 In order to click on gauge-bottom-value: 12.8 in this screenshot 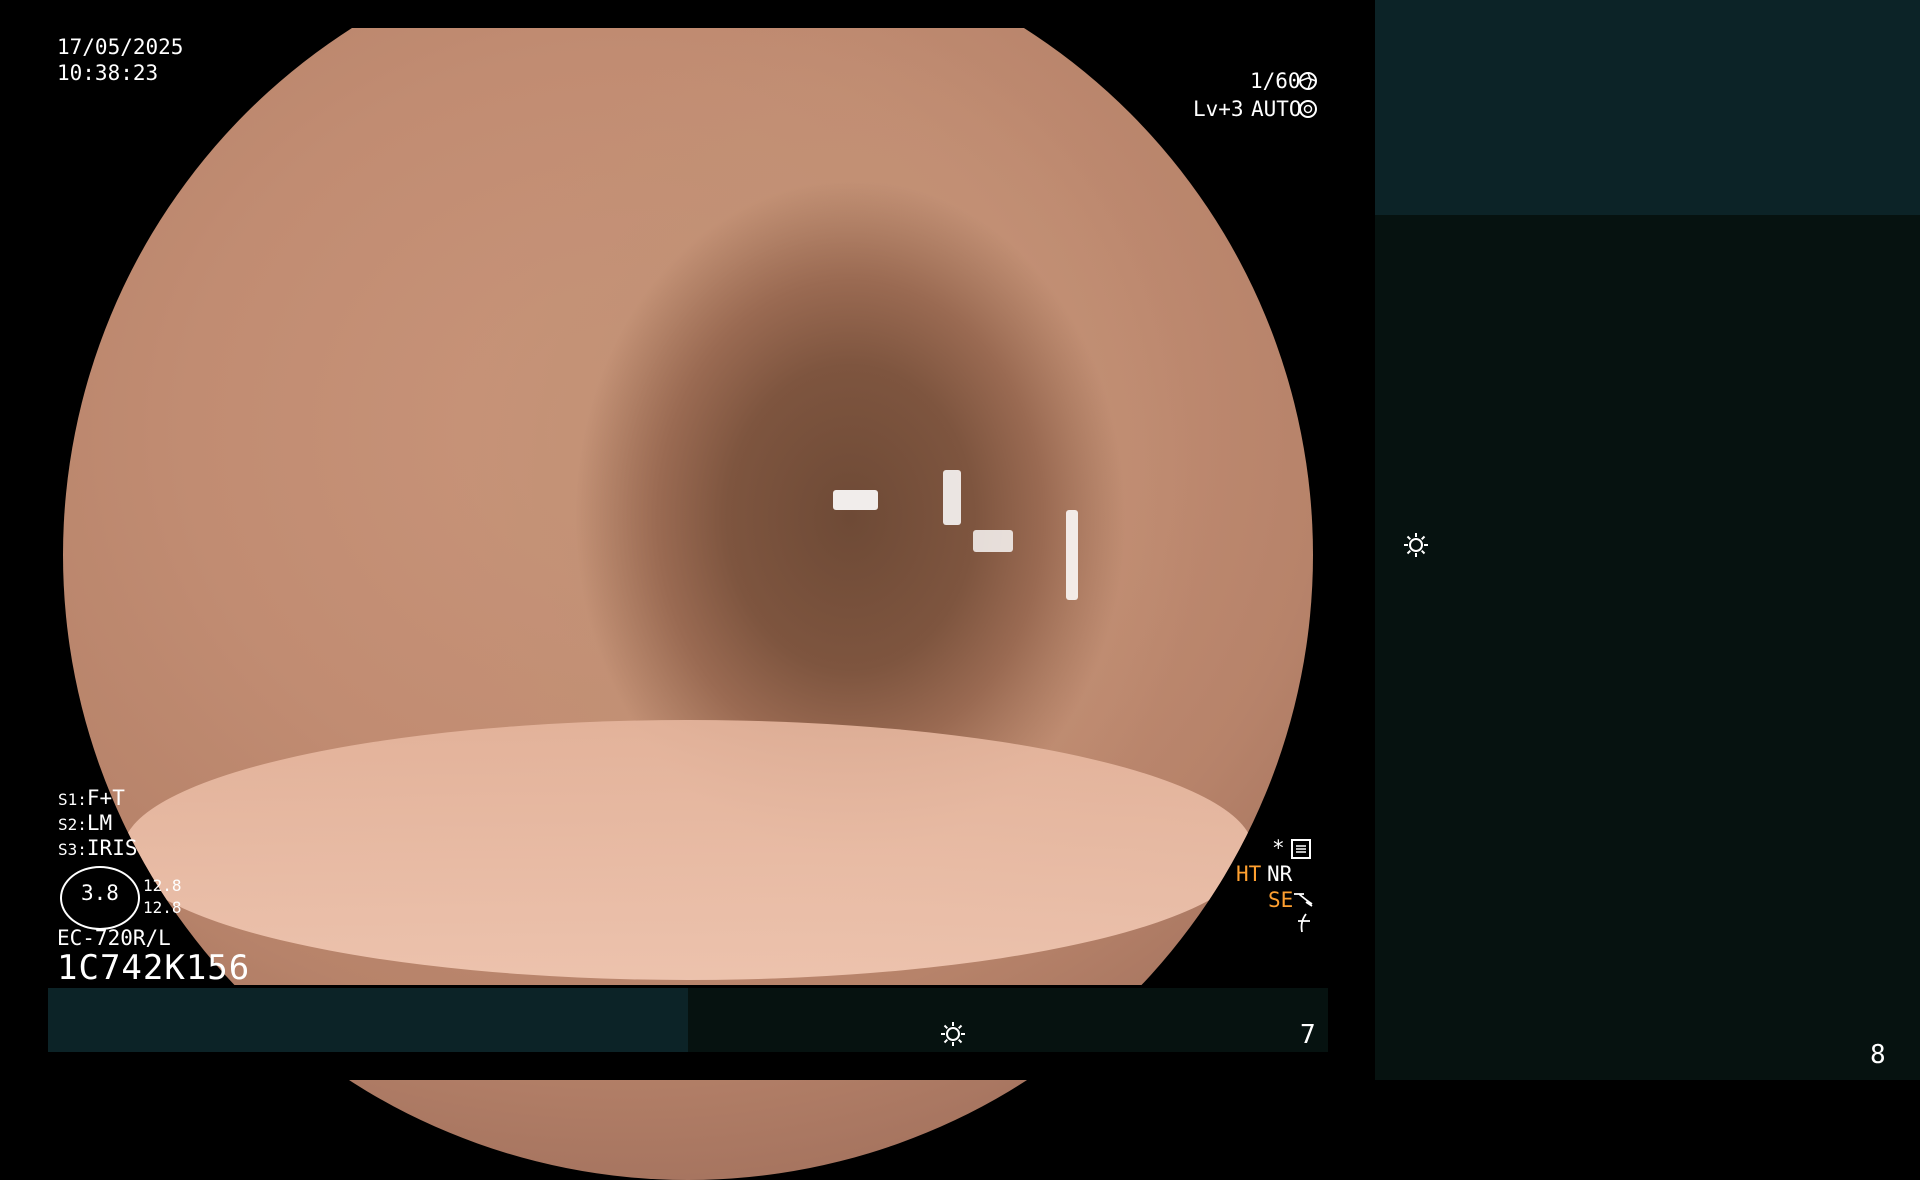, I will do `click(162, 907)`.